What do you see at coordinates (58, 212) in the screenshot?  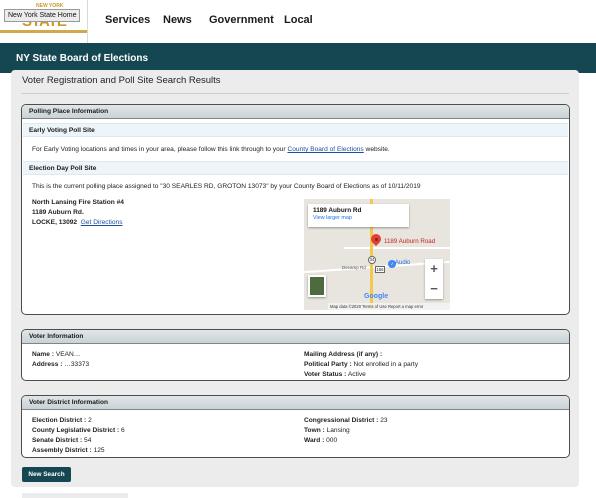 I see `poll-site-address-line1: 1189 Auburn Rd.` at bounding box center [58, 212].